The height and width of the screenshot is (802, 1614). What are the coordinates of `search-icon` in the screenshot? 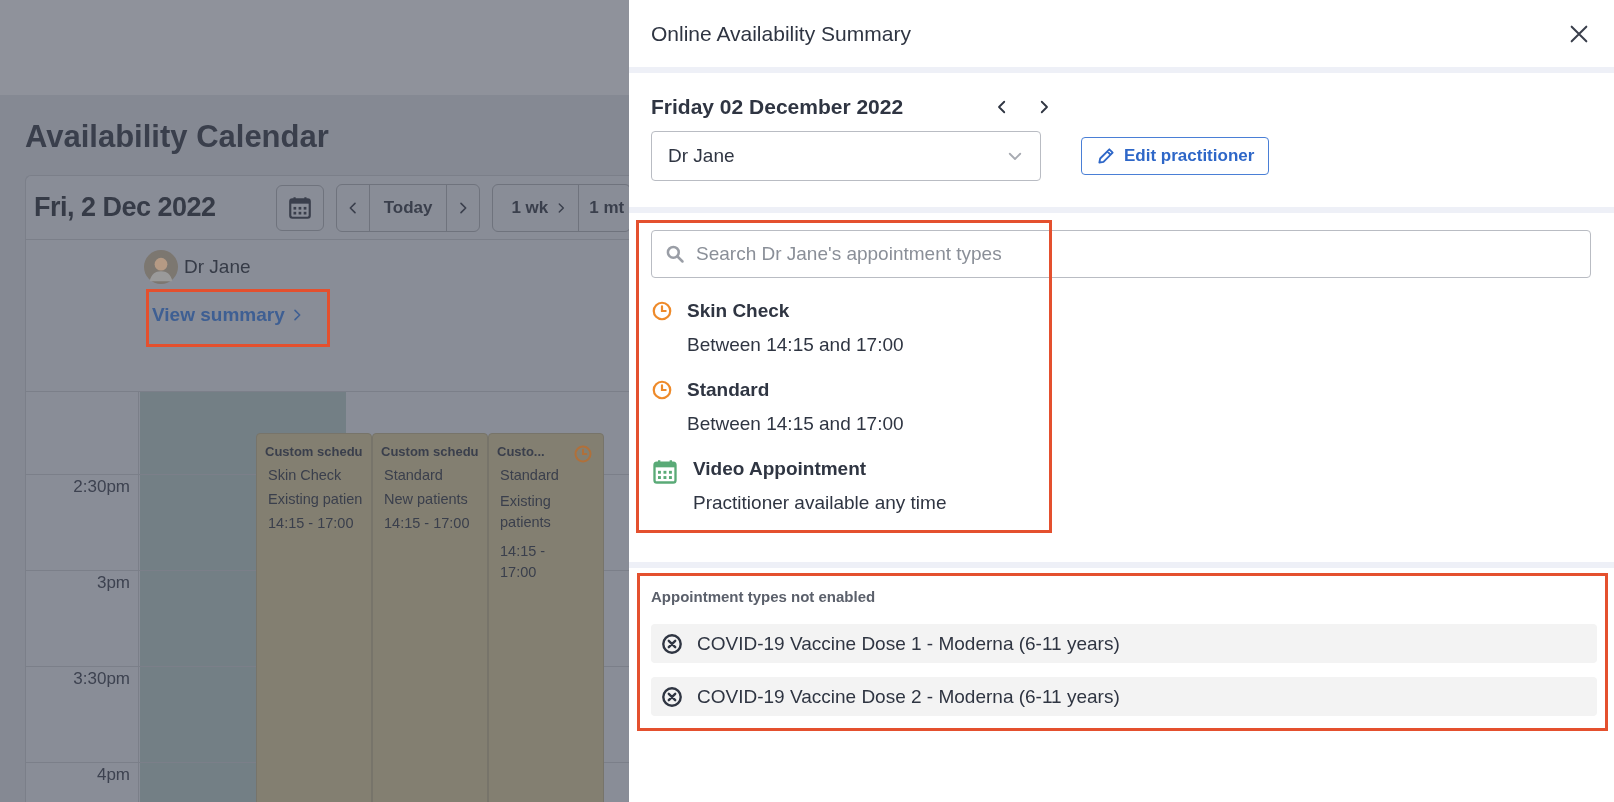 It's located at (675, 254).